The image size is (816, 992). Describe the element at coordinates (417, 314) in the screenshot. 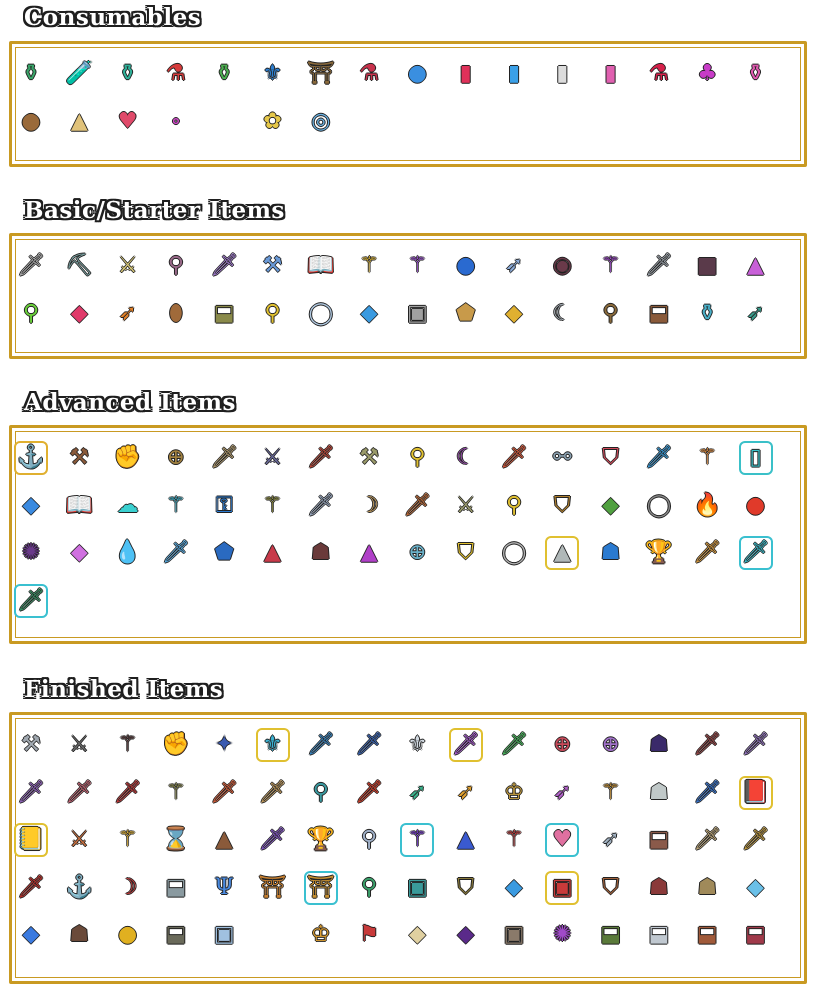

I see `chest-vest-icon: ▣` at that location.